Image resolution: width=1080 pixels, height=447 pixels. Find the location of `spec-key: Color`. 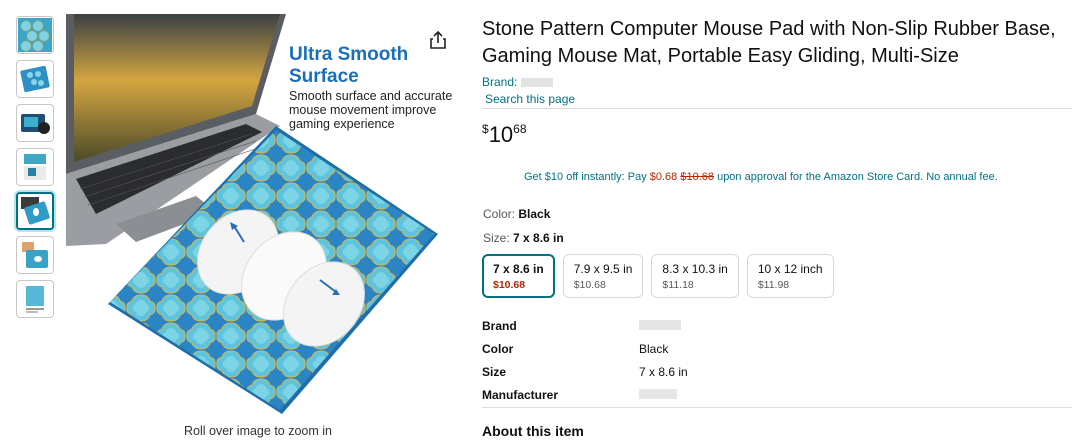

spec-key: Color is located at coordinates (498, 348).